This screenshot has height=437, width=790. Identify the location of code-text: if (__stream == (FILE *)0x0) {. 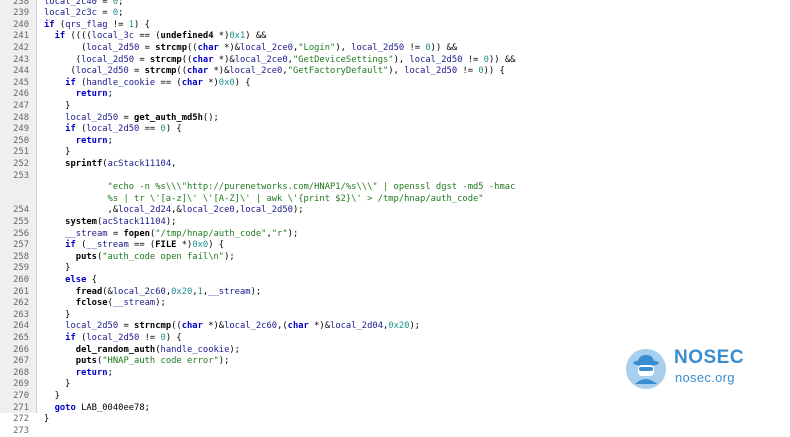
(134, 246).